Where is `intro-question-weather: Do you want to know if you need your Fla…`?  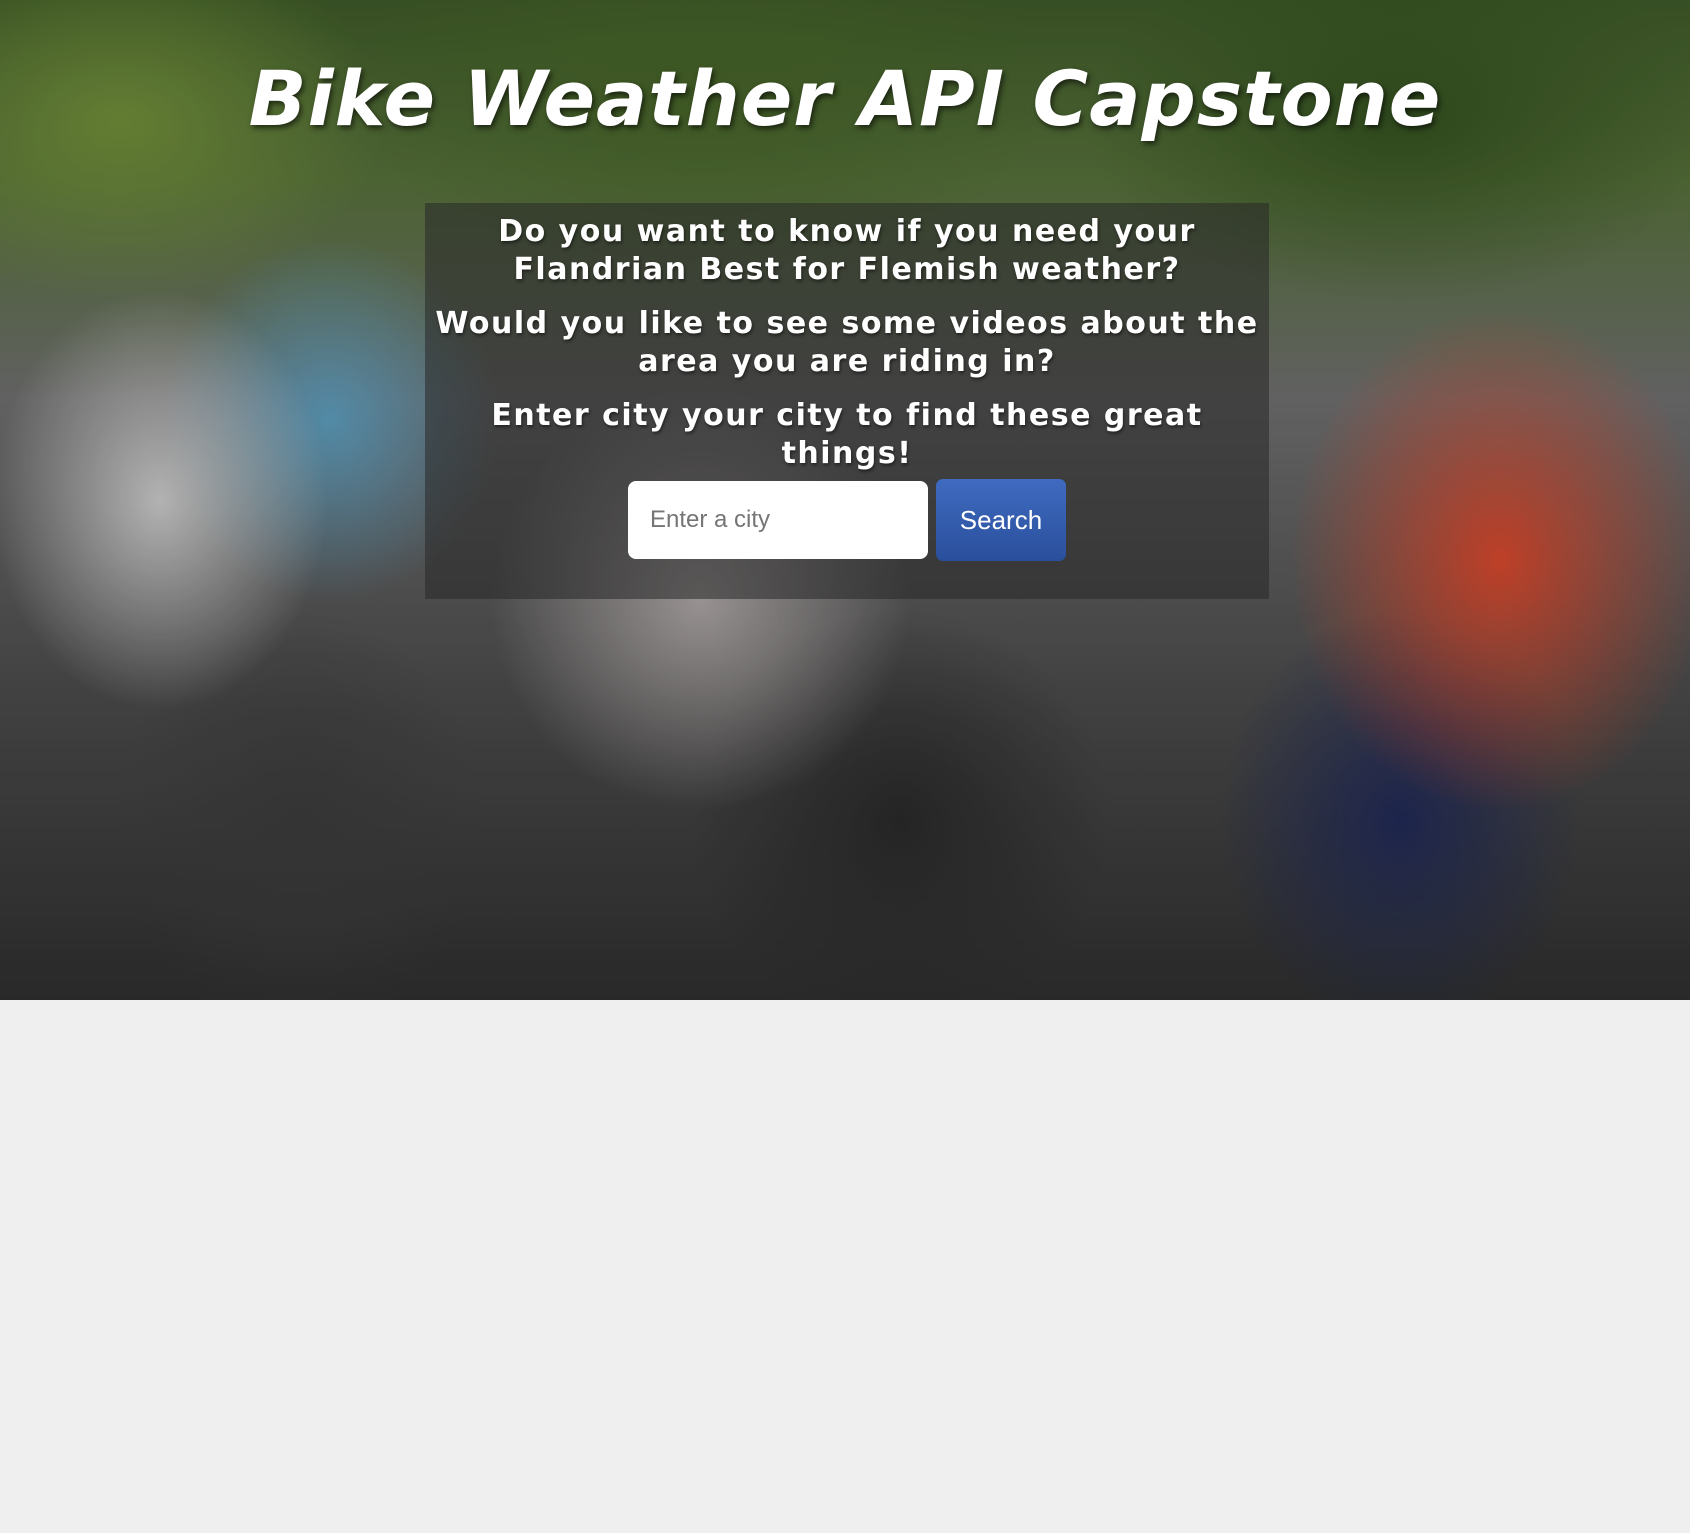 intro-question-weather: Do you want to know if you need your Fla… is located at coordinates (847, 250).